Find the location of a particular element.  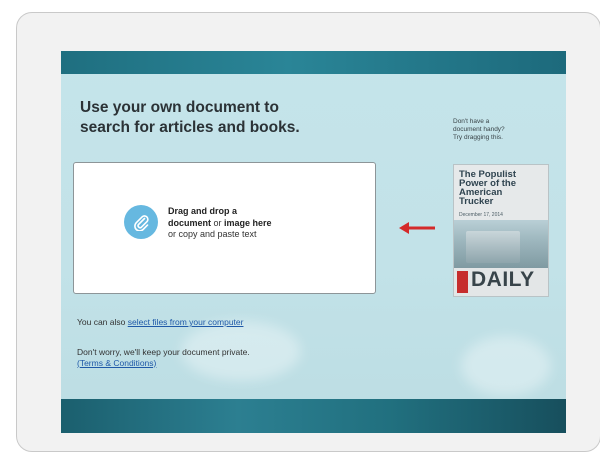

hint-line-2: document handy? is located at coordinates (479, 129).